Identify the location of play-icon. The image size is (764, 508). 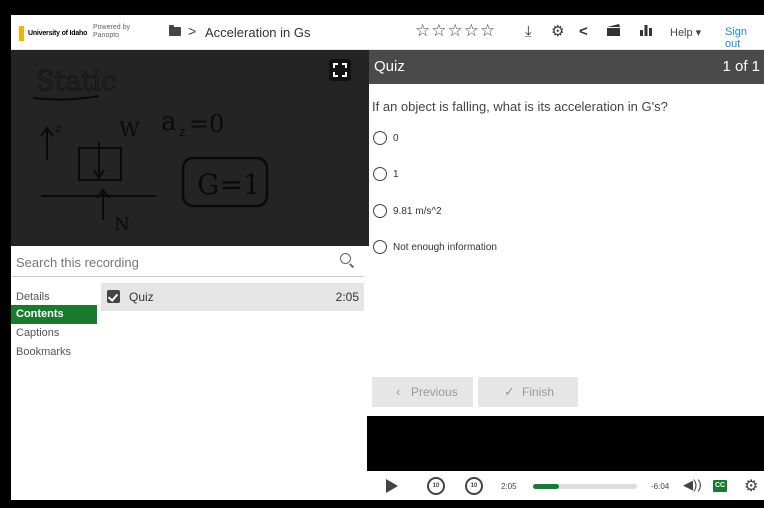
(392, 486).